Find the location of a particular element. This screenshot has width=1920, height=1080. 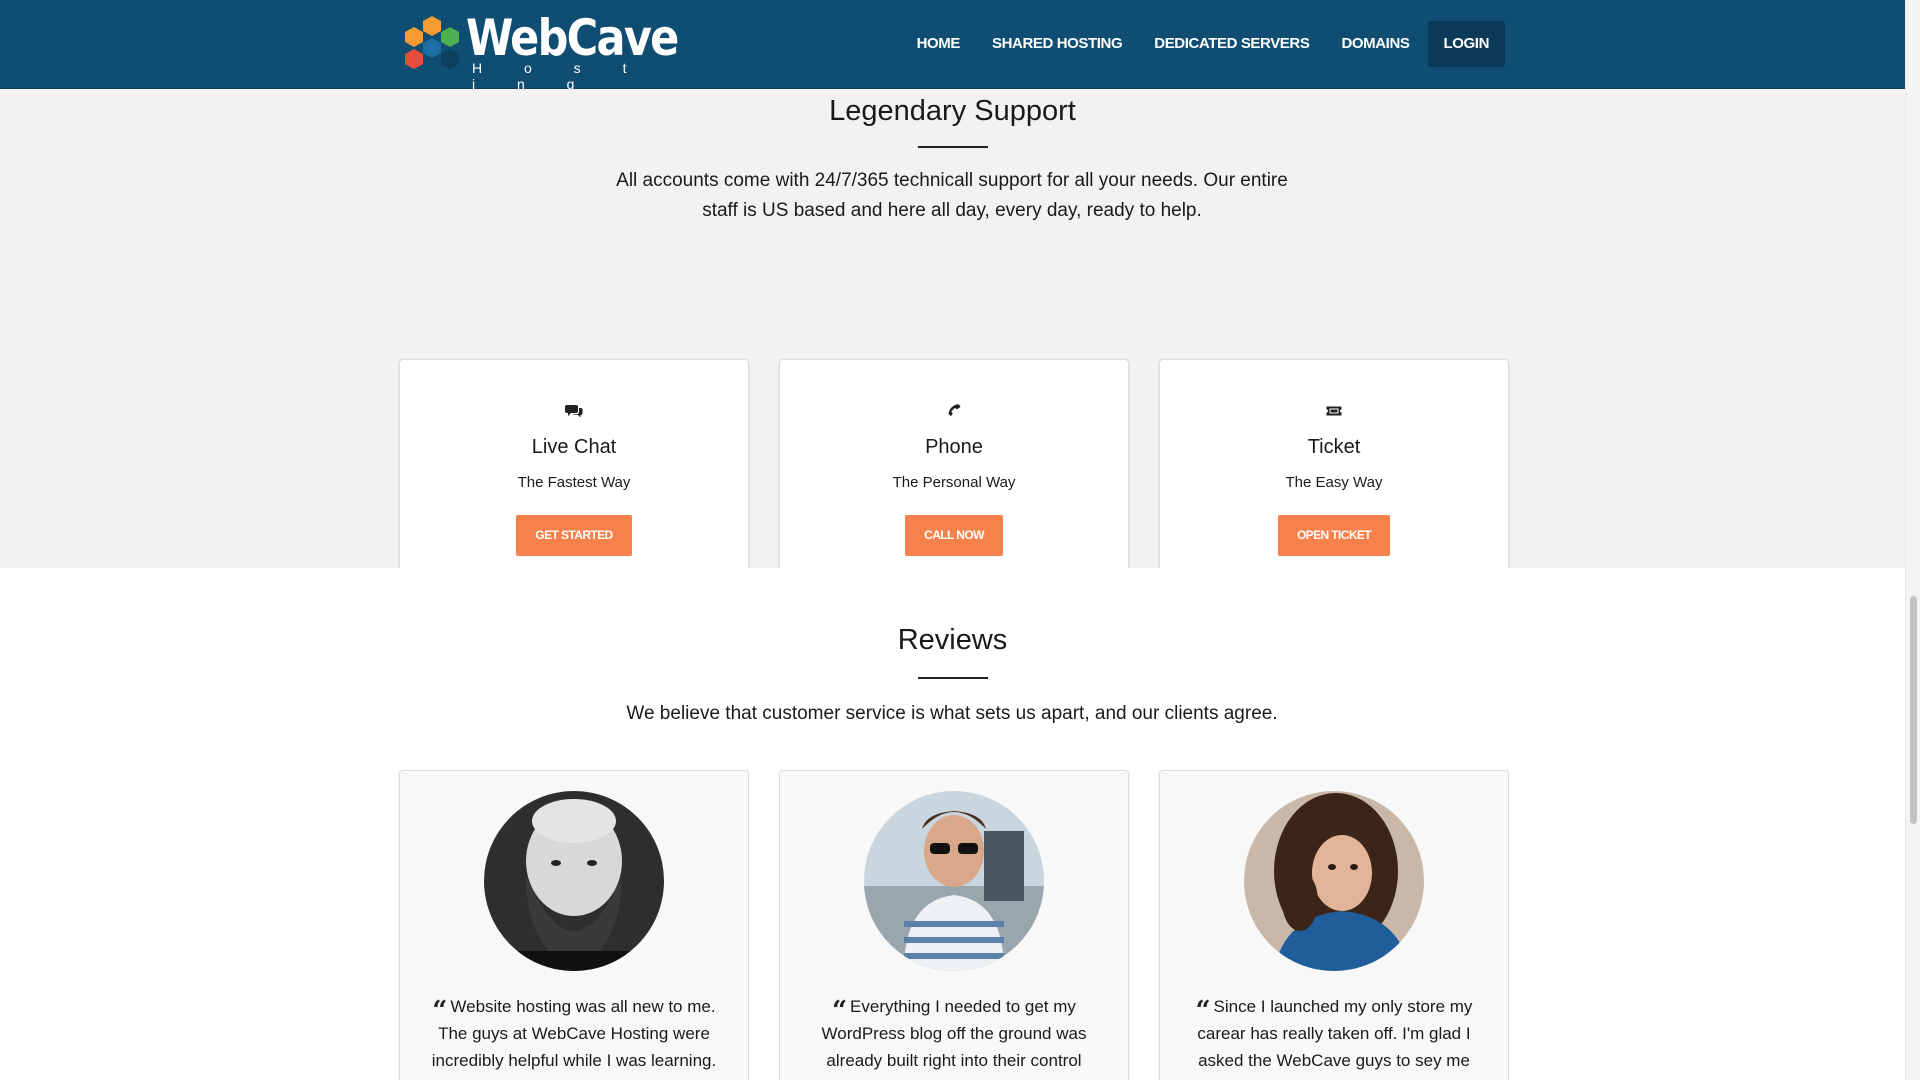

nav-login: LOGIN is located at coordinates (1466, 44).